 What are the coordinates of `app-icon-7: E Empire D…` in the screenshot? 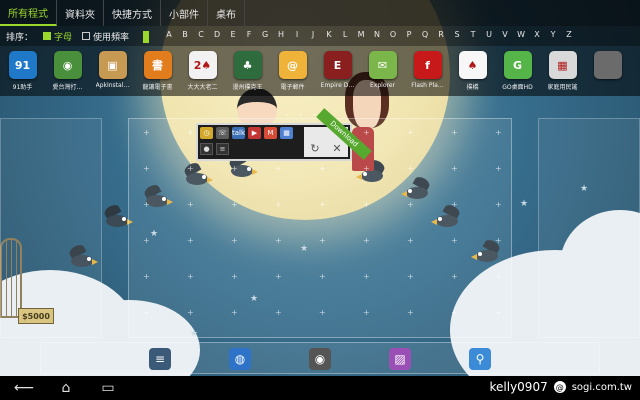 It's located at (337, 71).